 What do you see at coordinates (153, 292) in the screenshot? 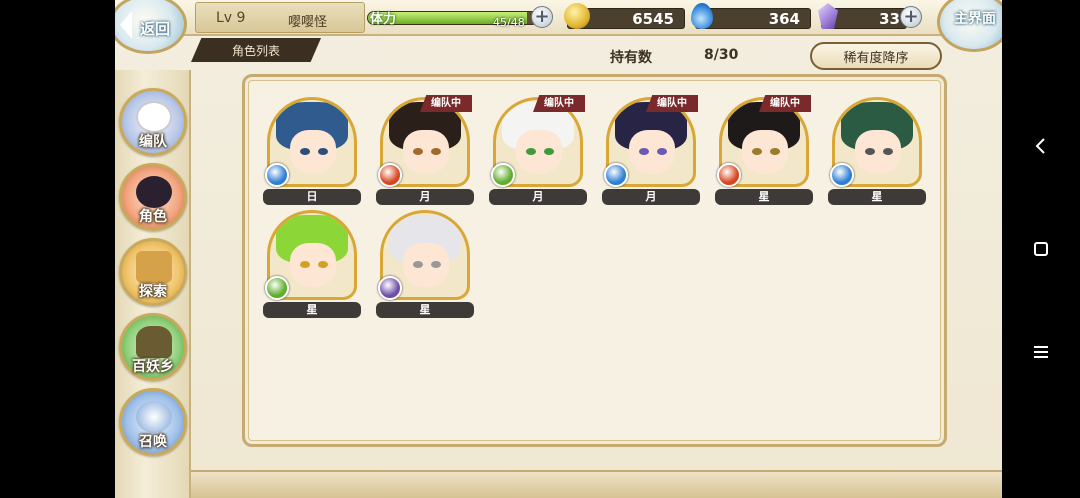
I see `side-item-label: 探索` at bounding box center [153, 292].